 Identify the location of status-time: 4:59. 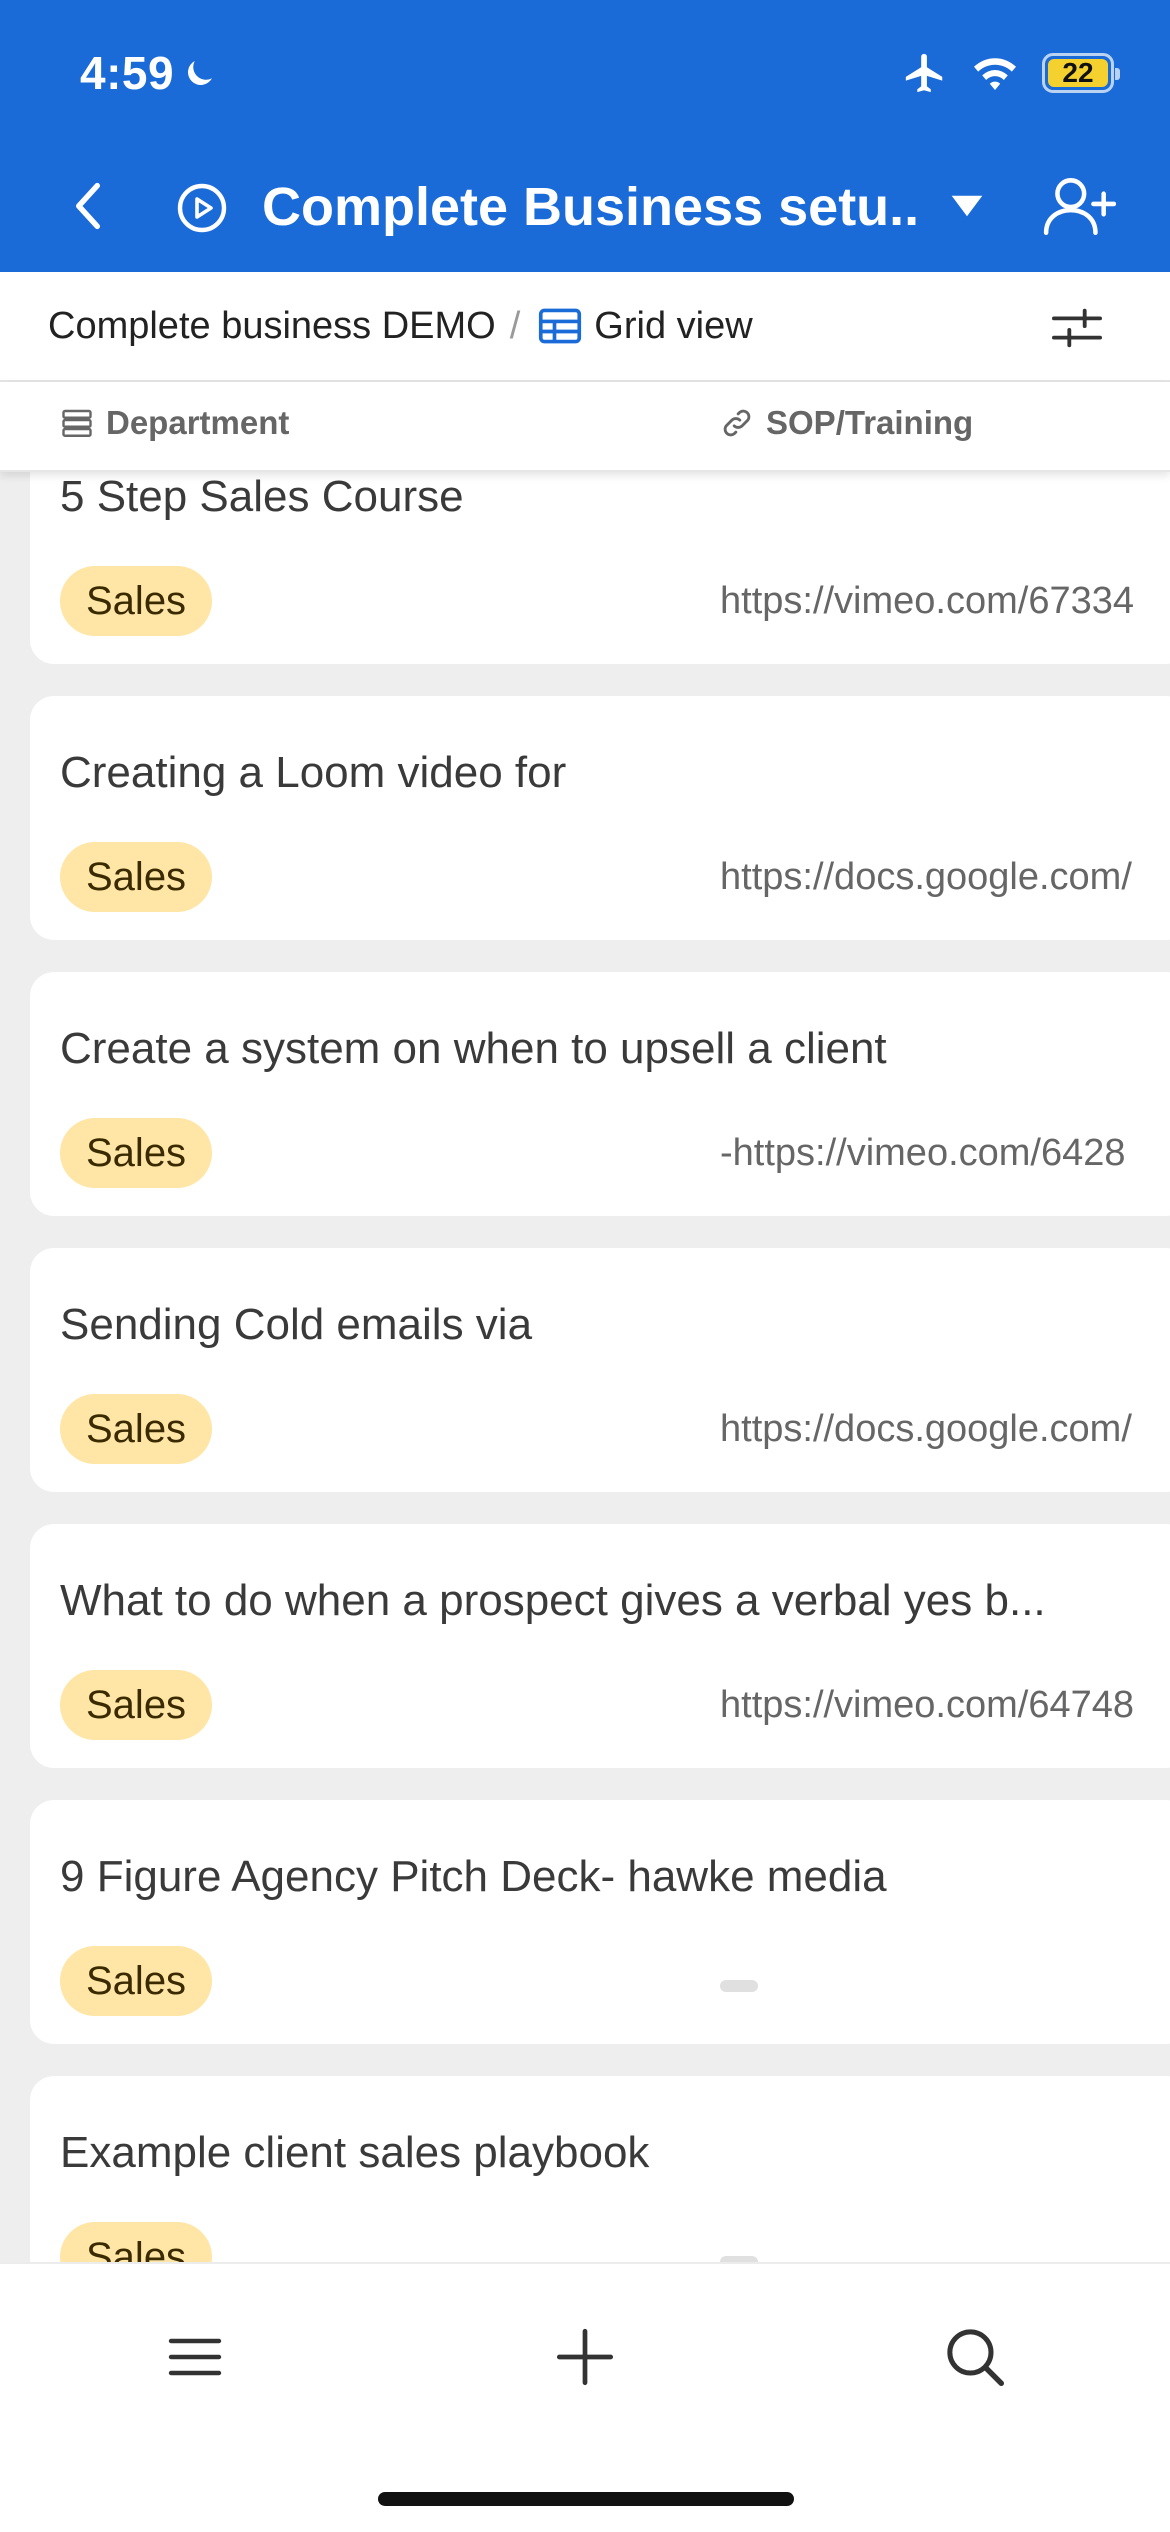
(149, 73).